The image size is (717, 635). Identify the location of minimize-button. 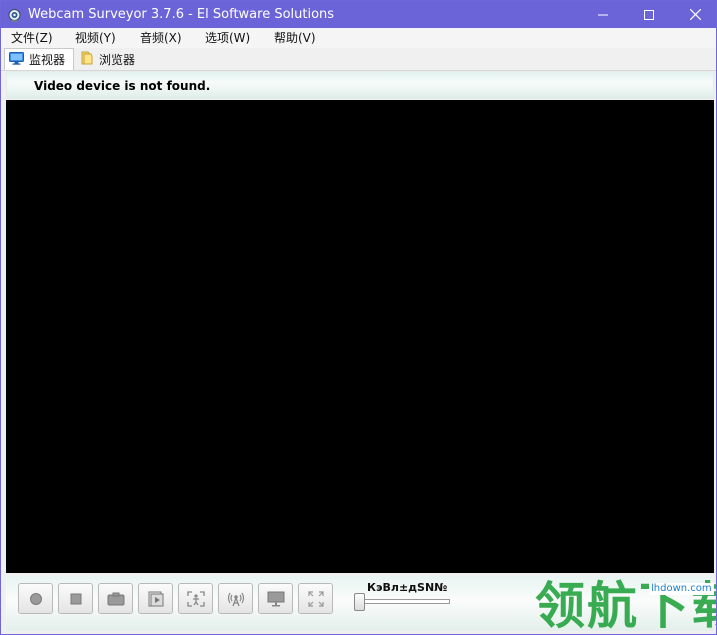
(603, 14).